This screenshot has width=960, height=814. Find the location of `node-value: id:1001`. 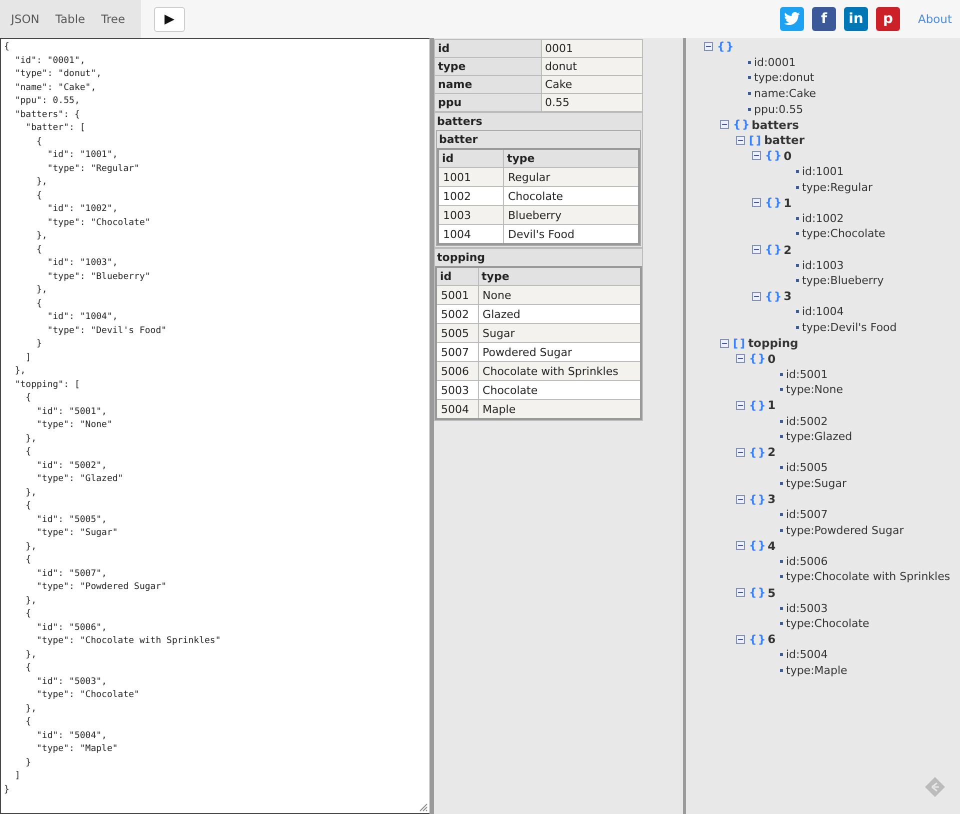

node-value: id:1001 is located at coordinates (823, 171).